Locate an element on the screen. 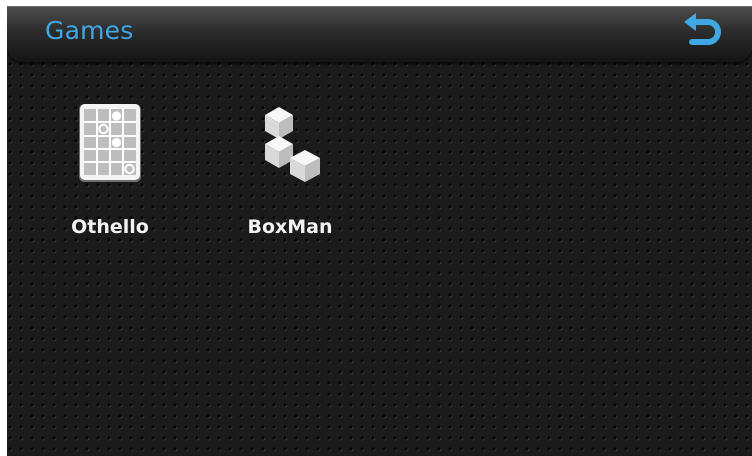  app-boxman: BoxMan is located at coordinates (290, 173).